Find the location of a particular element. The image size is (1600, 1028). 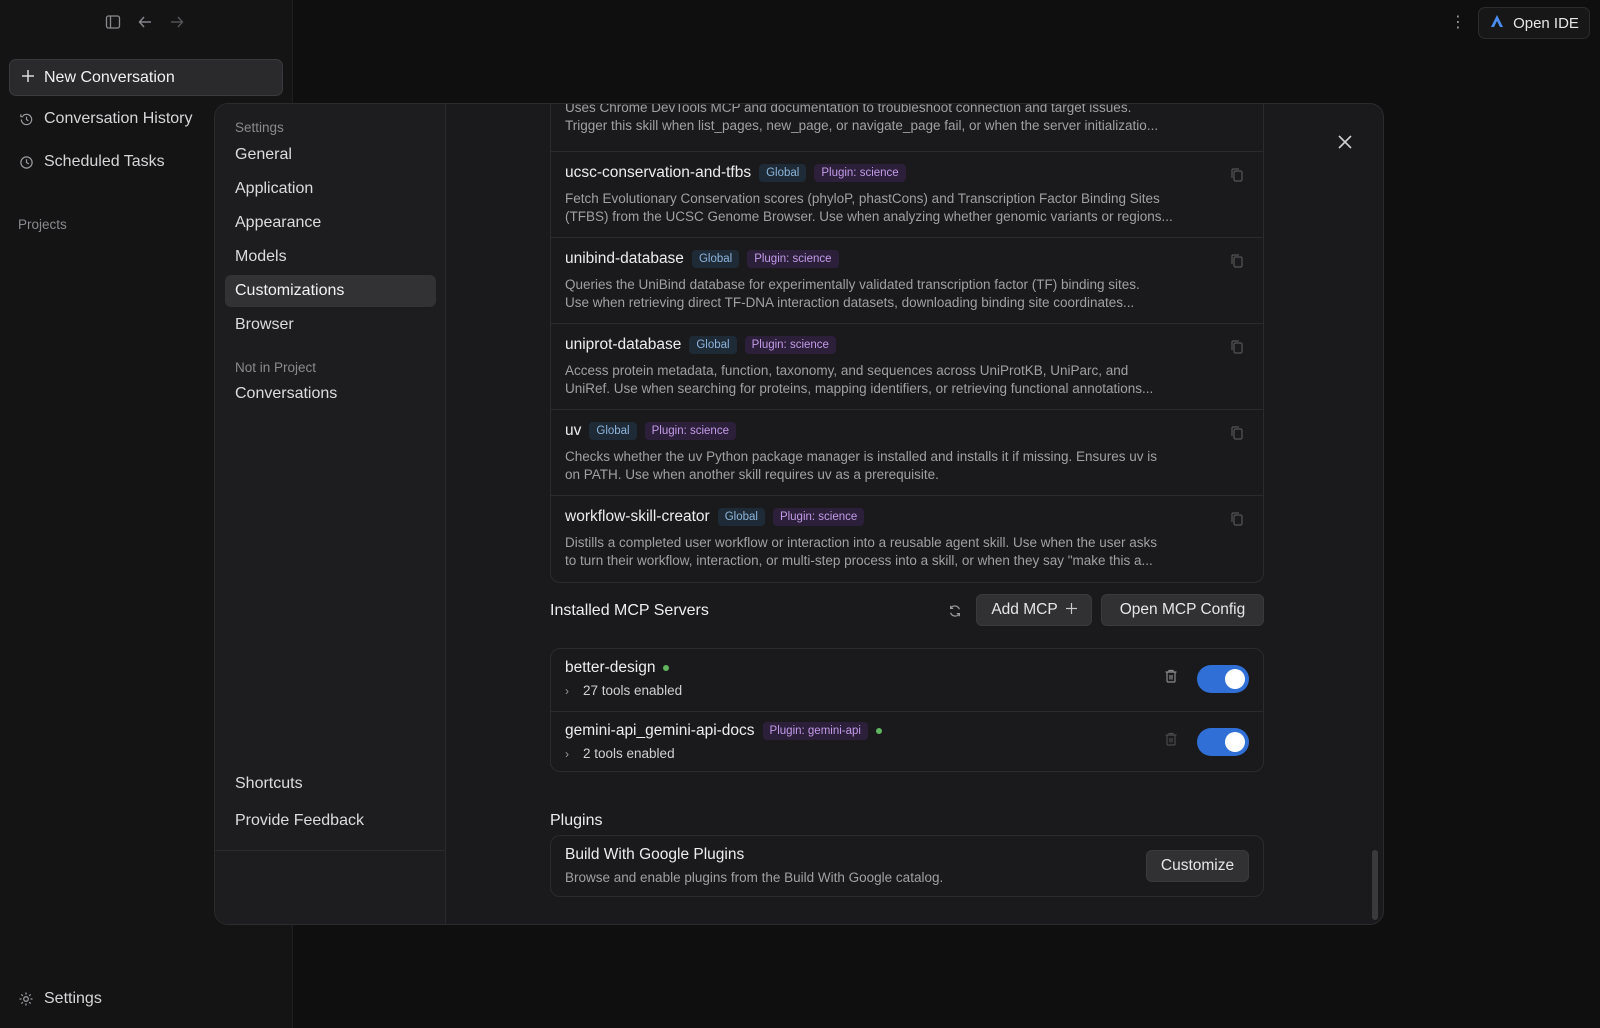

ide-logo-icon is located at coordinates (1497, 23).